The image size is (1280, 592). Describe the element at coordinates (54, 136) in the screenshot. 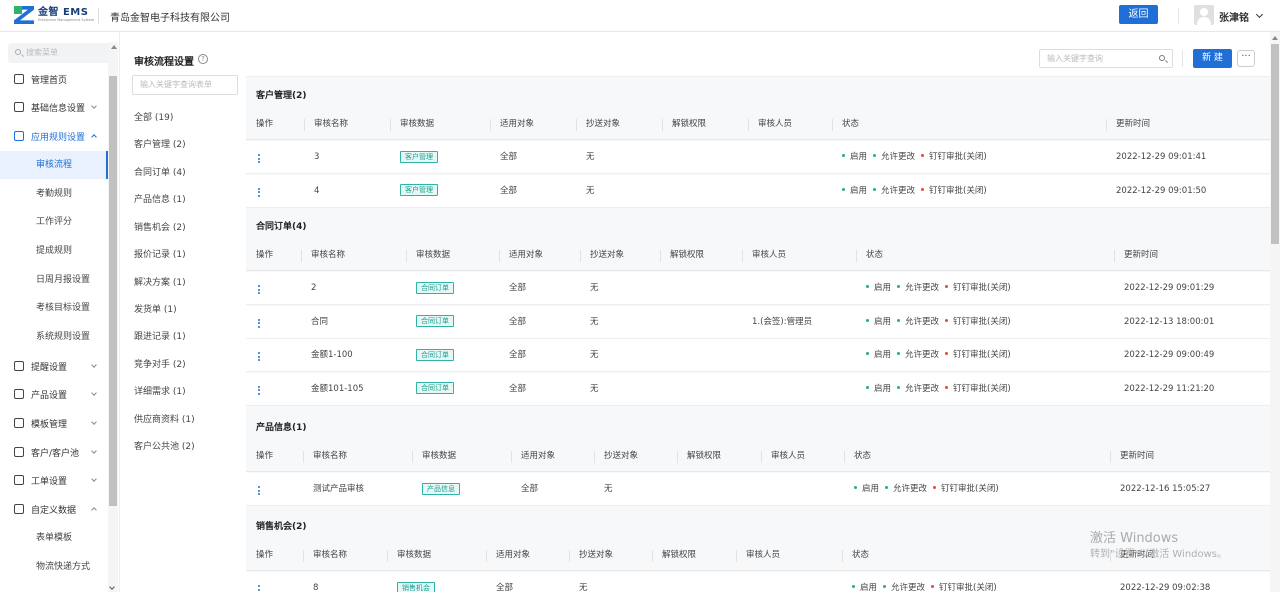

I see `sidebar-item-app-rules: 应用规则设置` at that location.